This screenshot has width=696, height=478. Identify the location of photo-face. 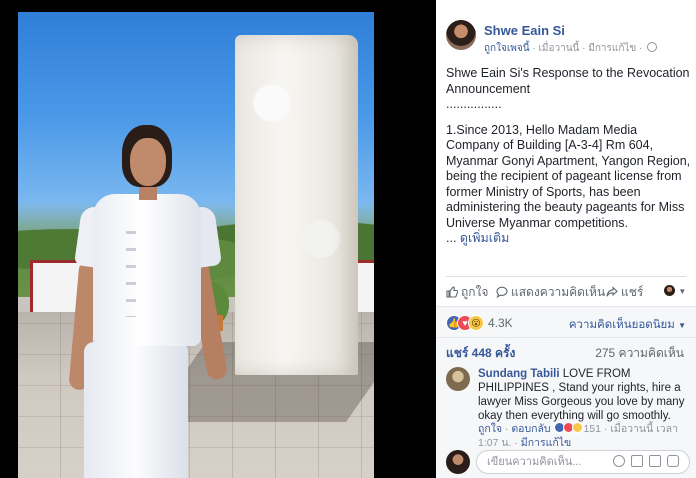
(148, 162).